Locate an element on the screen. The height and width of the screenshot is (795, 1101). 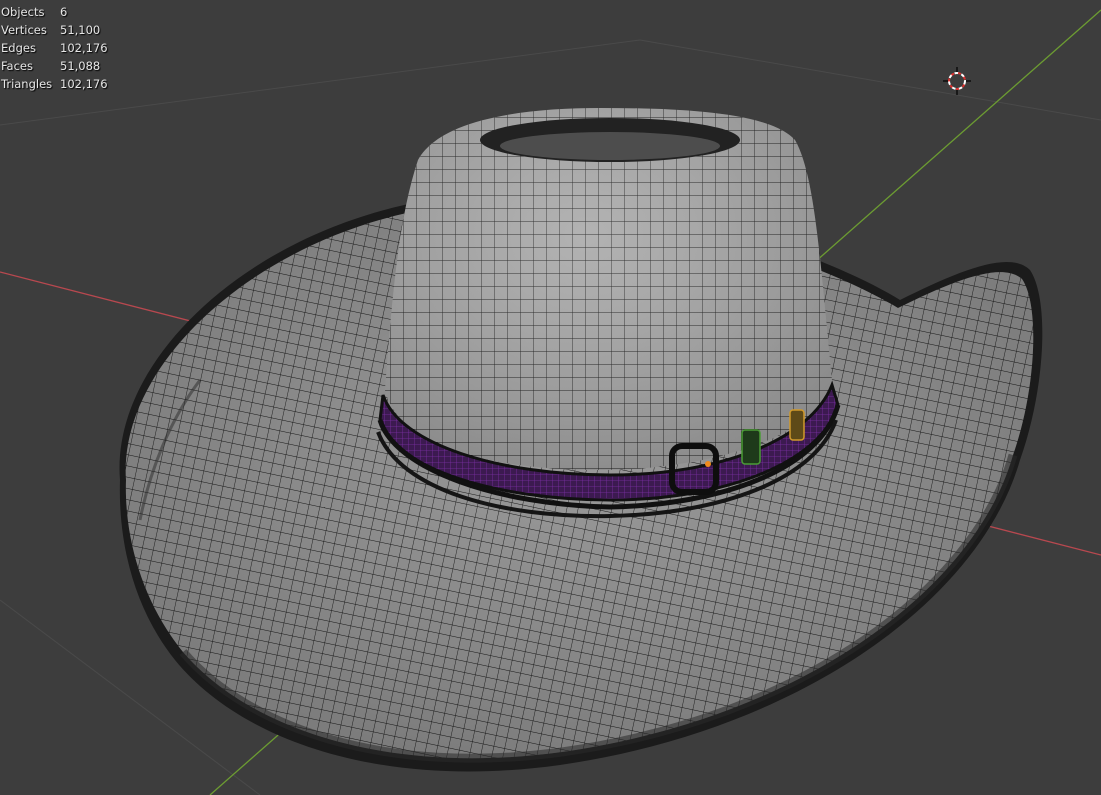
stat-row-edges: Edges 102,176 is located at coordinates (54, 48).